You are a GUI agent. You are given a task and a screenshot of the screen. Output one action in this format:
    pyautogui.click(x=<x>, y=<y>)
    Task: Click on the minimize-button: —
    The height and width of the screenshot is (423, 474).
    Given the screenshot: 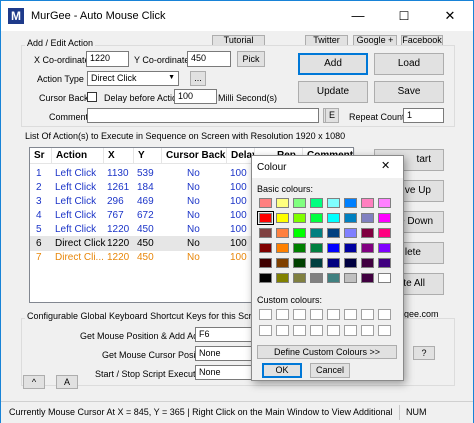 What is the action you would take?
    pyautogui.click(x=358, y=16)
    